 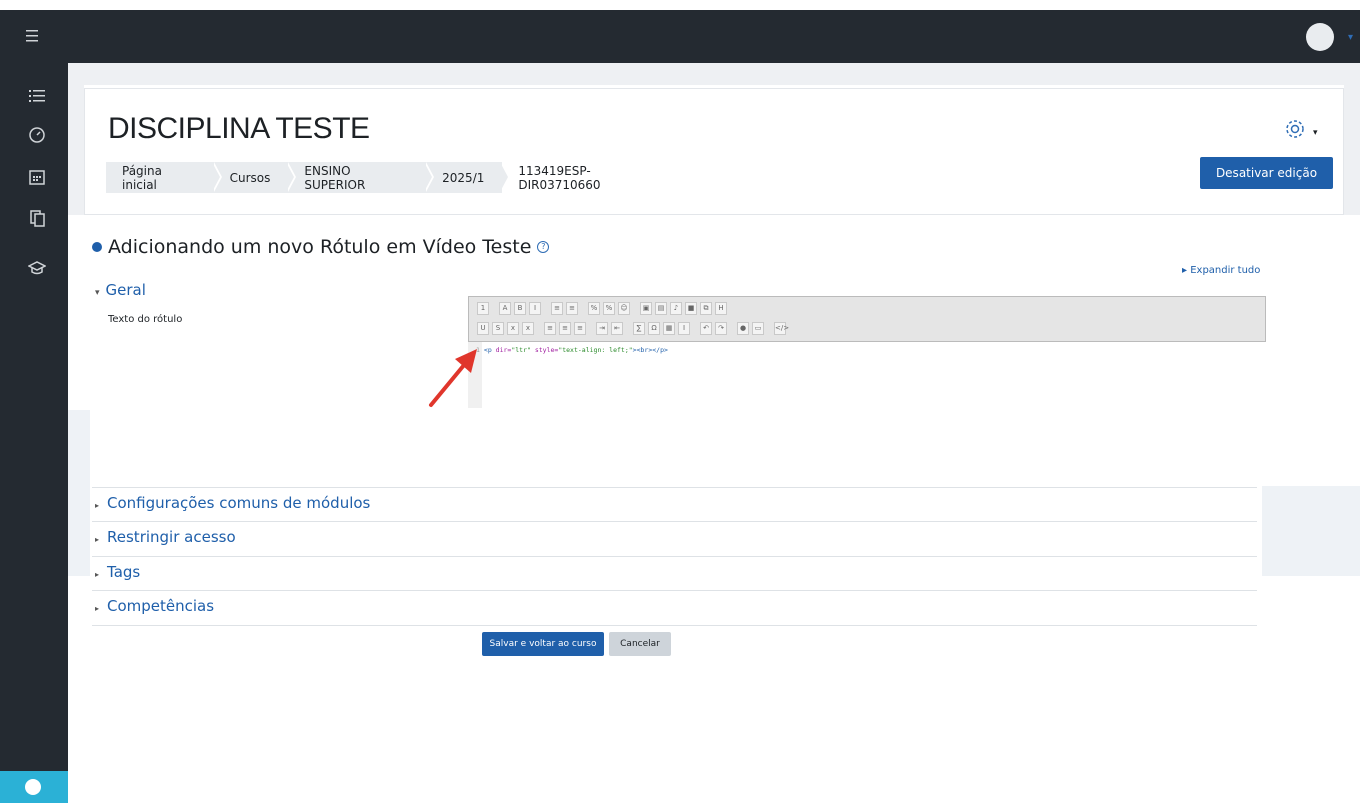 What do you see at coordinates (650, 350) in the screenshot?
I see `code-tag: ><br></p>` at bounding box center [650, 350].